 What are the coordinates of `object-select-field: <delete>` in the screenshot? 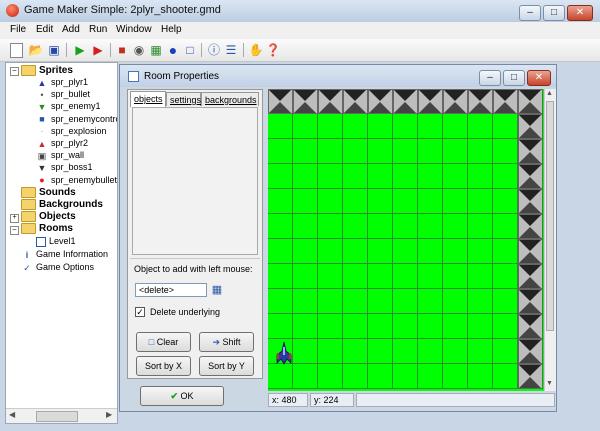 It's located at (171, 290).